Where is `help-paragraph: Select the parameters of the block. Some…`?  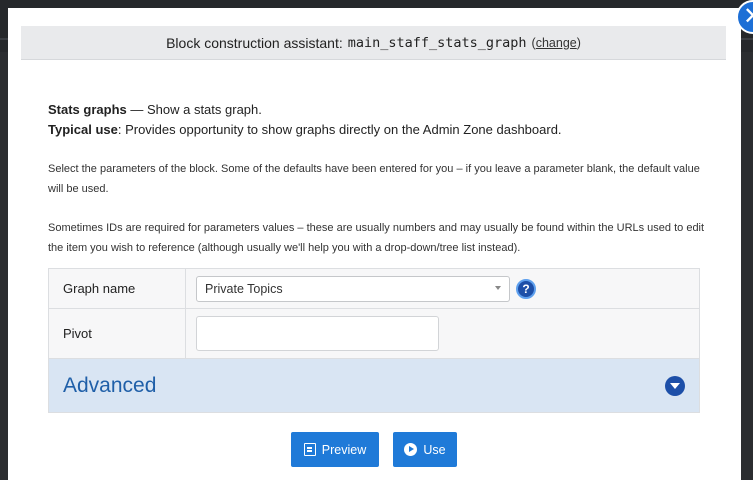
help-paragraph: Select the parameters of the block. Some… is located at coordinates (374, 179).